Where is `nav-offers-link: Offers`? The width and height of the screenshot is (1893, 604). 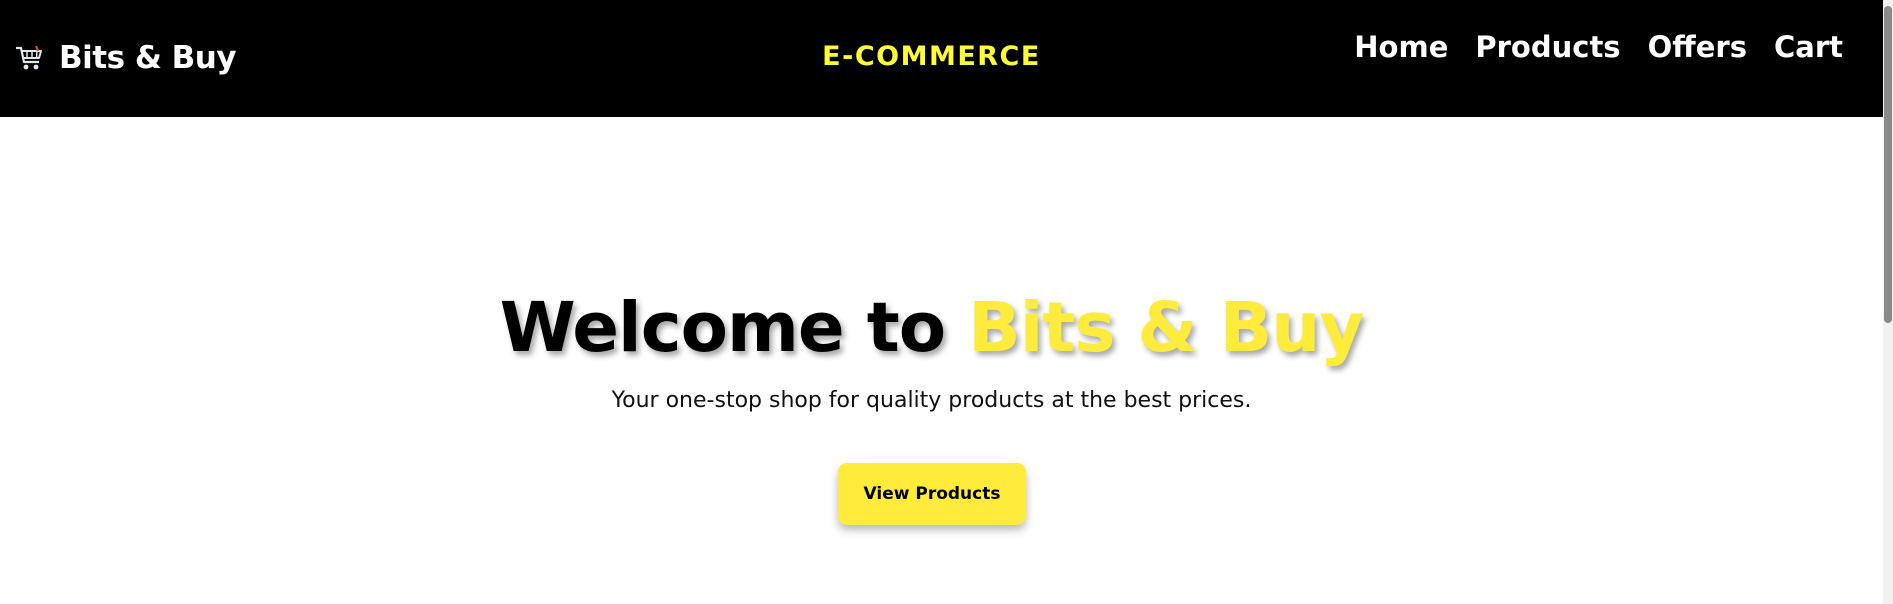 nav-offers-link: Offers is located at coordinates (1697, 47).